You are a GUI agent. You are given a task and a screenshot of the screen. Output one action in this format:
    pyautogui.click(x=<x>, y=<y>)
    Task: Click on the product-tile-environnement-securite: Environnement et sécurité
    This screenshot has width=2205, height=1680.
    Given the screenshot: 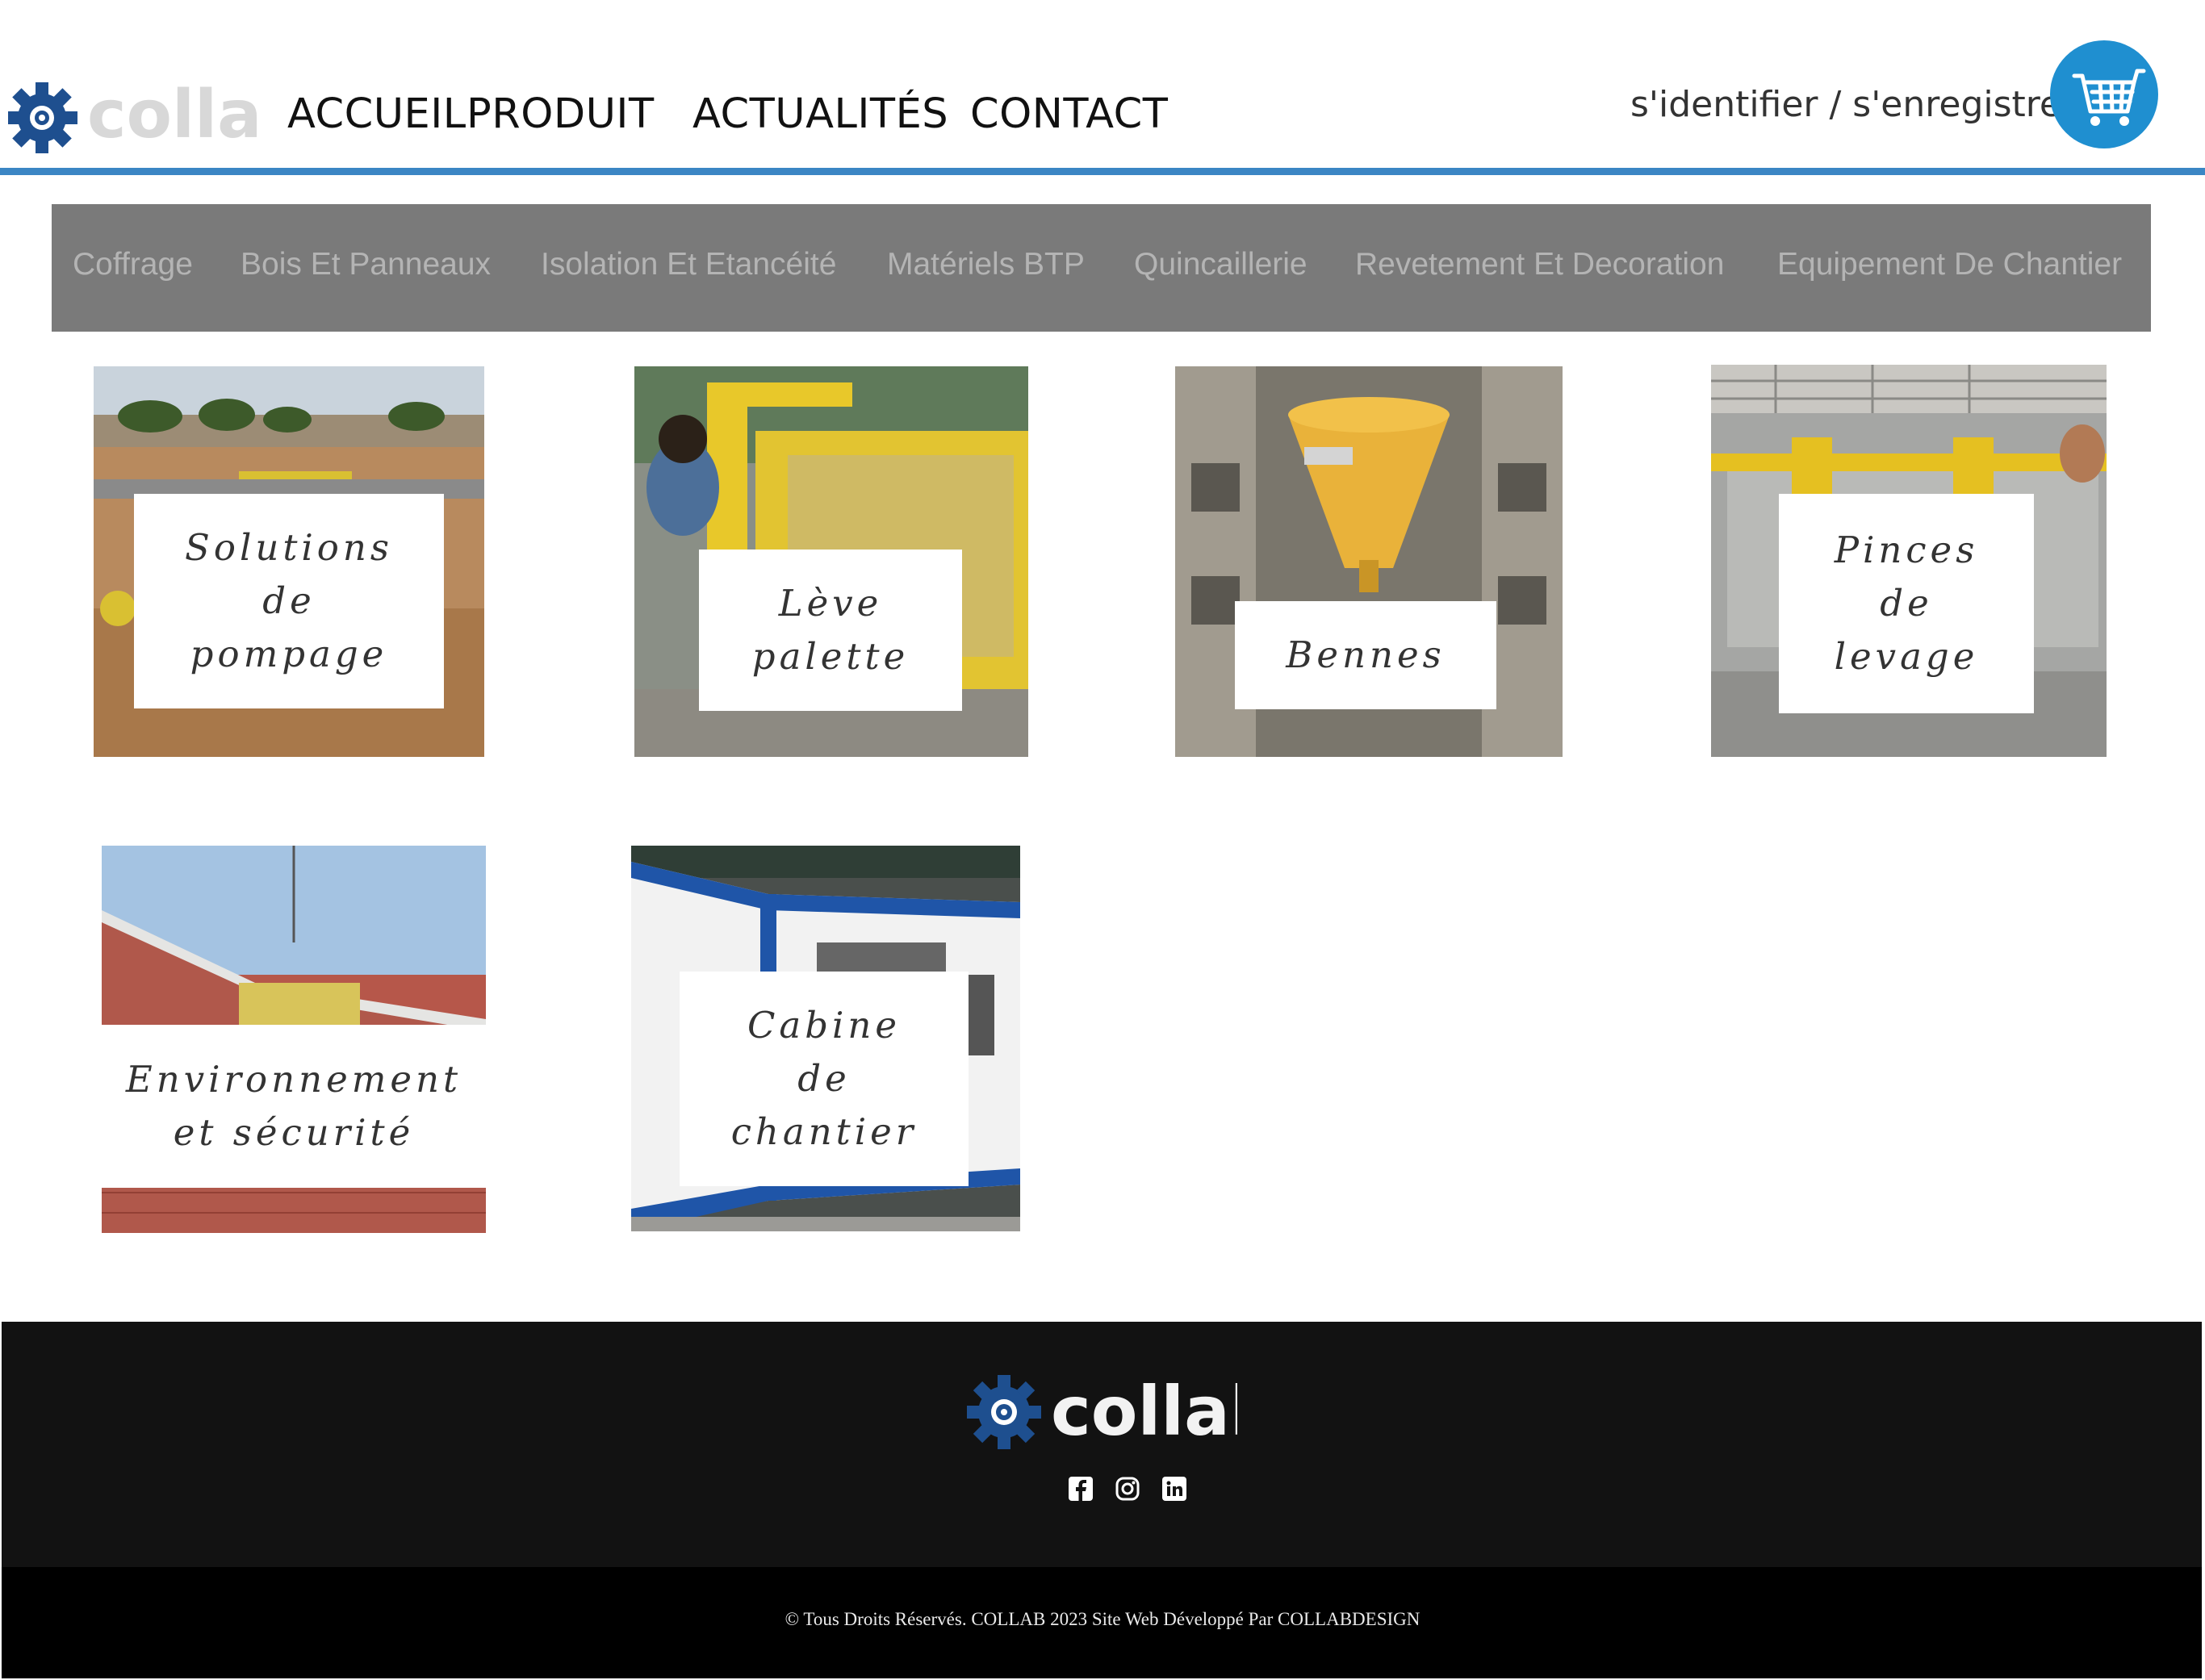 What is the action you would take?
    pyautogui.click(x=294, y=1039)
    